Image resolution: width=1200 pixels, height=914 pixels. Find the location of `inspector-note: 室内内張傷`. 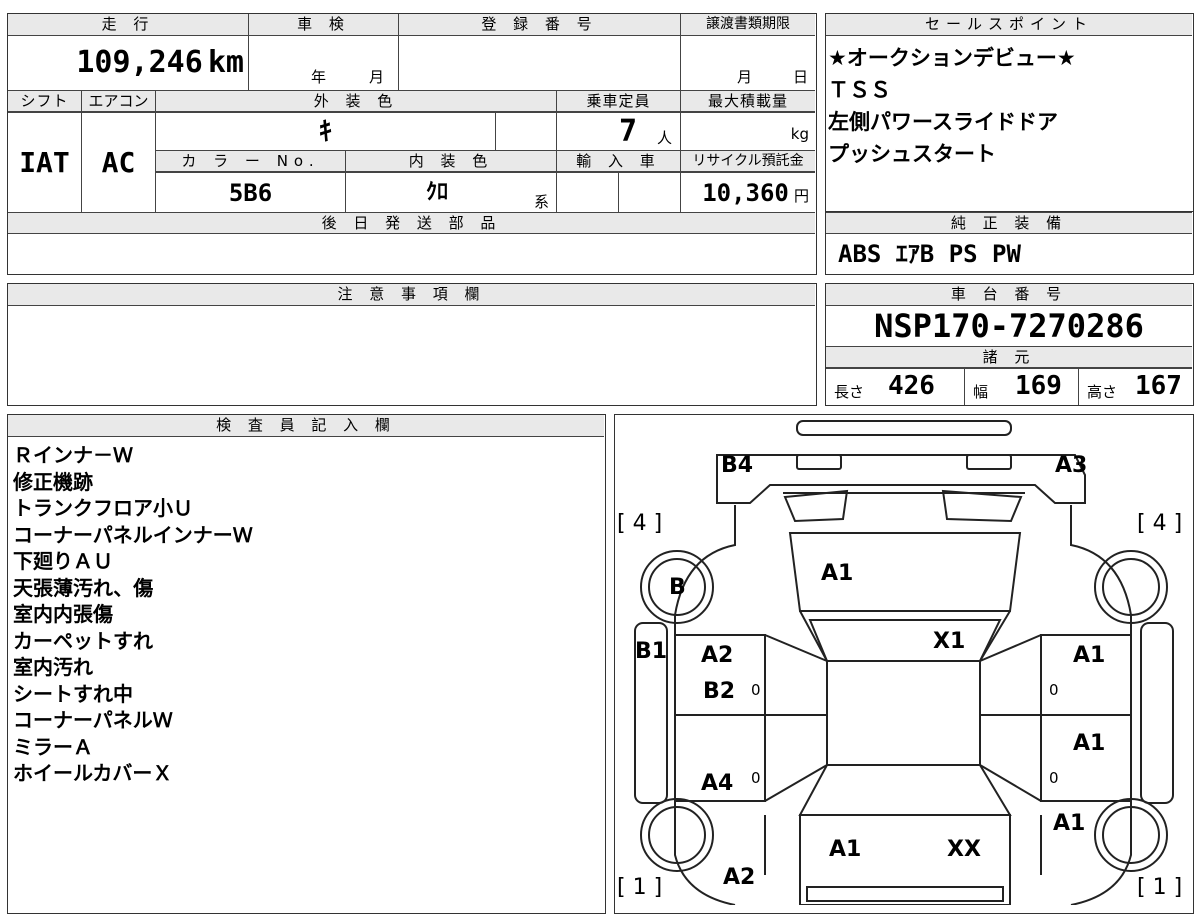

inspector-note: 室内内張傷 is located at coordinates (63, 614).